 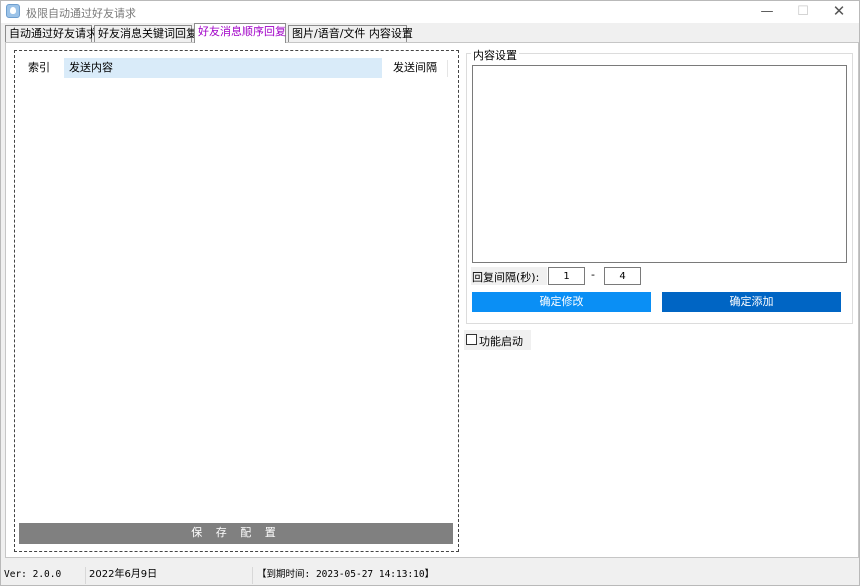 I want to click on list-header: 索引 发送内容 发送间隔, so click(x=234, y=68).